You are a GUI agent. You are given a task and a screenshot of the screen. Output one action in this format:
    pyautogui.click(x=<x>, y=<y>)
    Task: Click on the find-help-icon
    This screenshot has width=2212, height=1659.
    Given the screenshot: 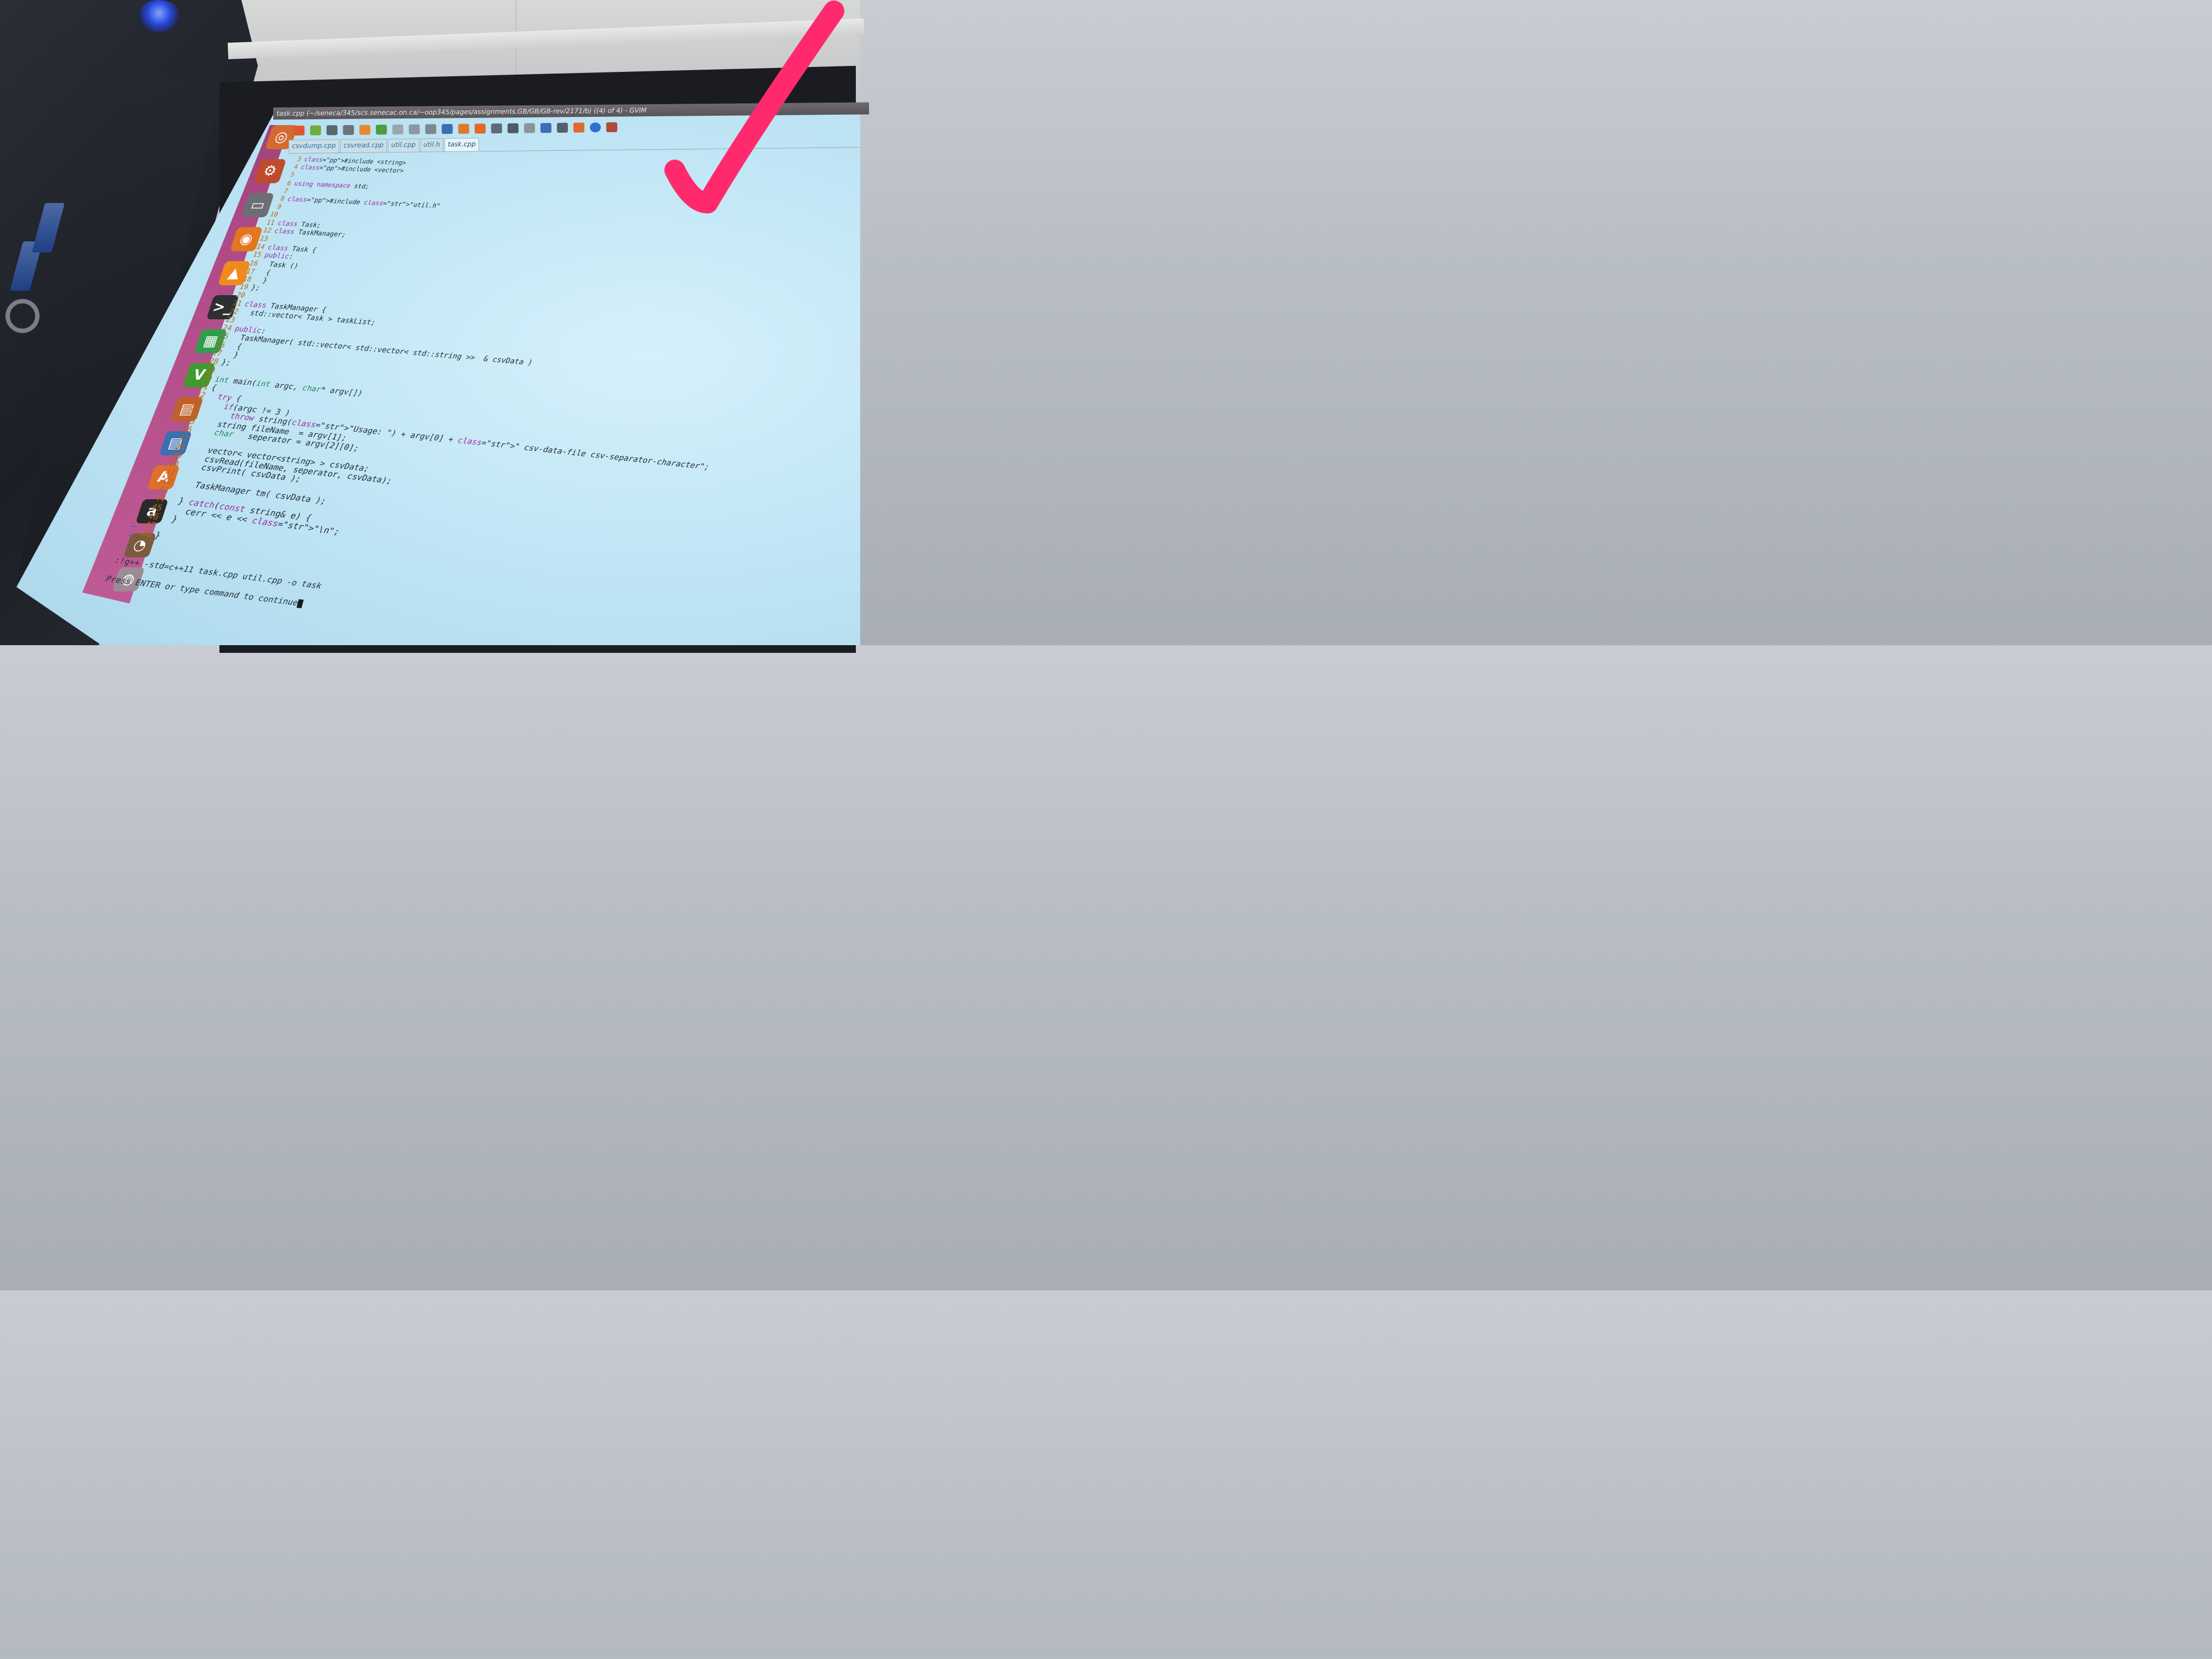 What is the action you would take?
    pyautogui.click(x=612, y=128)
    